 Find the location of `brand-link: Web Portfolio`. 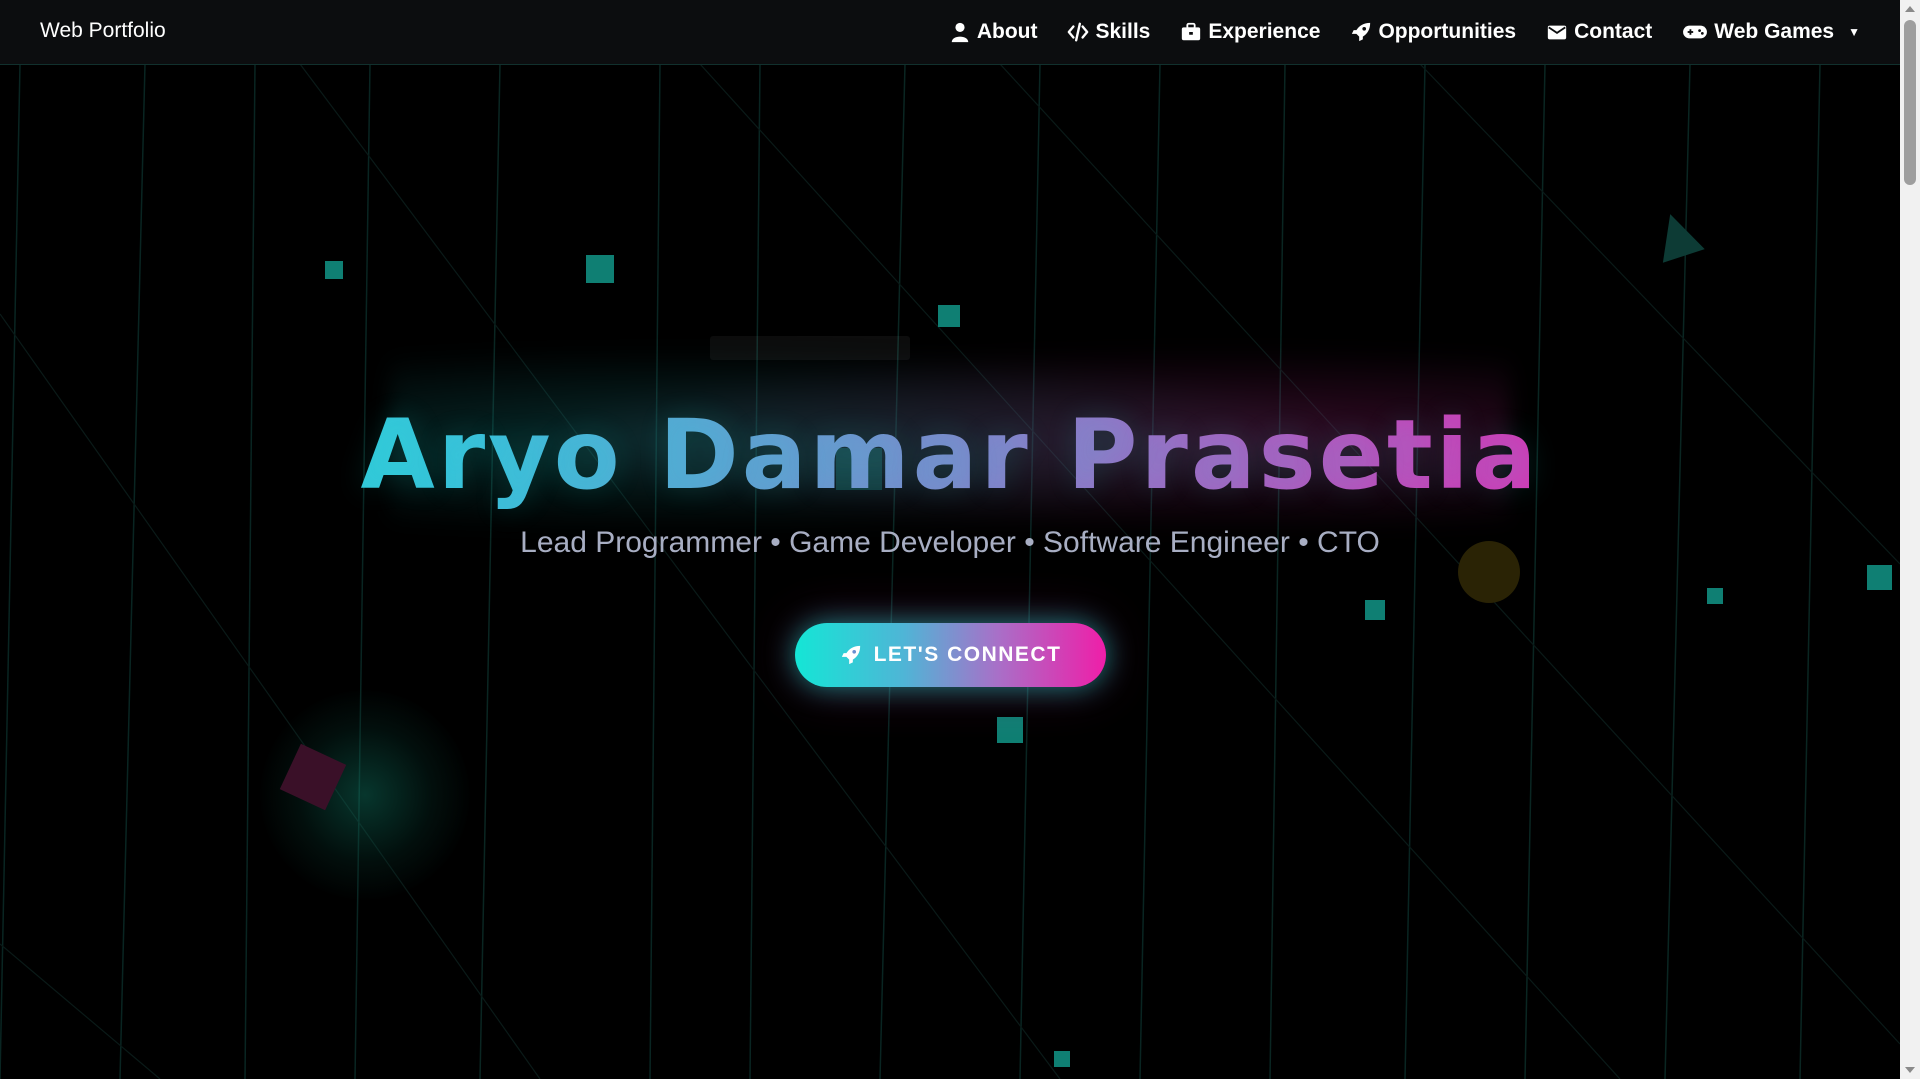

brand-link: Web Portfolio is located at coordinates (103, 31).